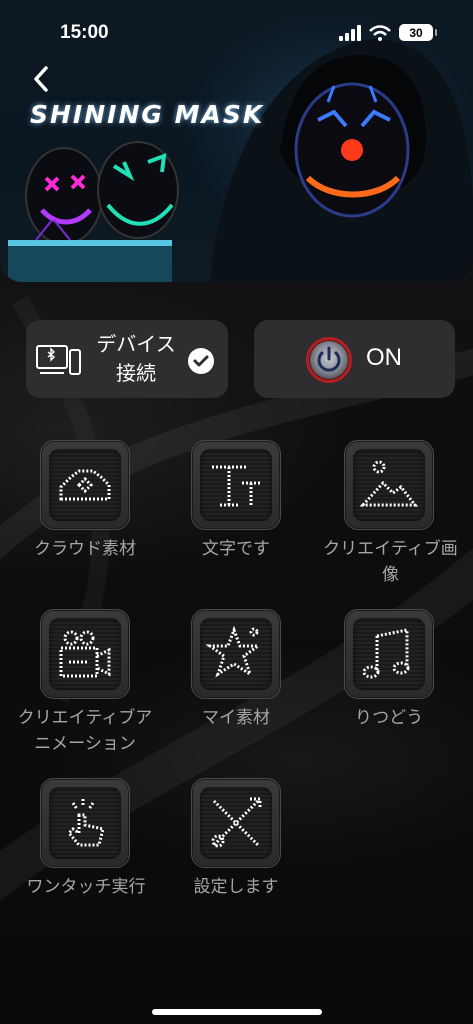 The height and width of the screenshot is (1024, 473). I want to click on device-connect-text: デバイス 接続, so click(136, 358).